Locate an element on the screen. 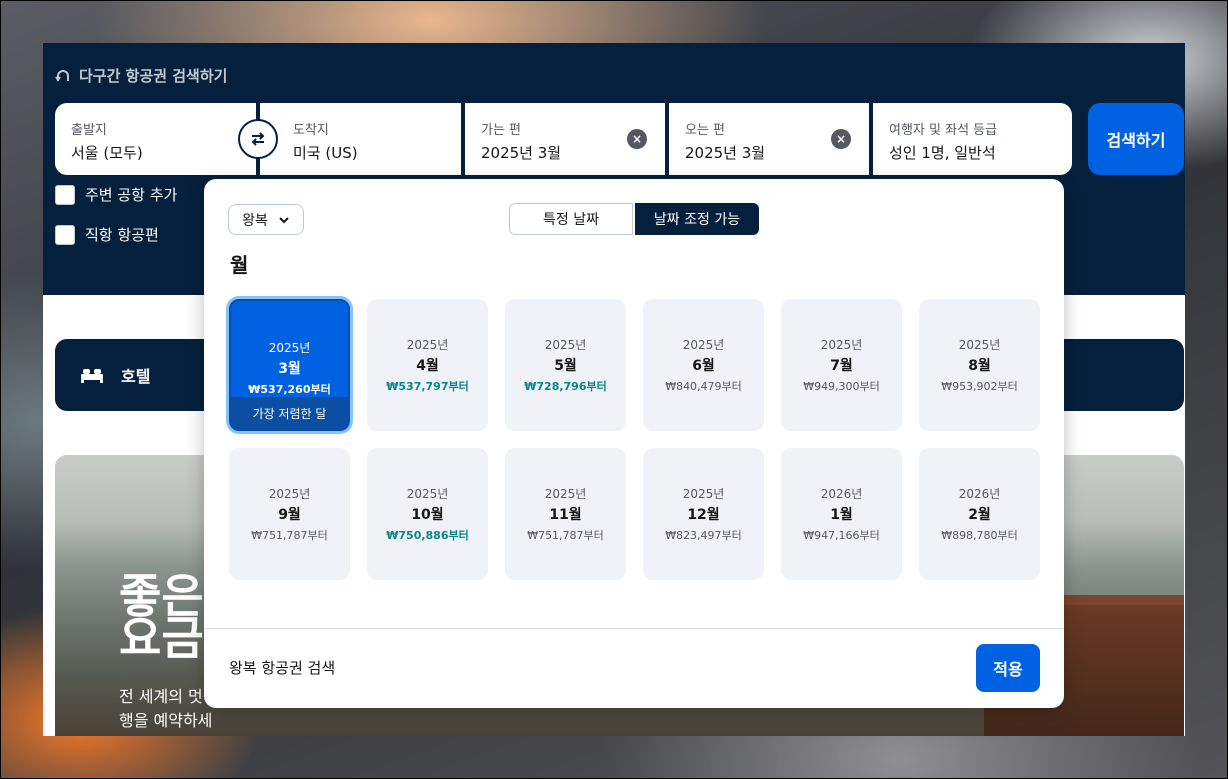  depart-label: 가는 편 is located at coordinates (501, 130).